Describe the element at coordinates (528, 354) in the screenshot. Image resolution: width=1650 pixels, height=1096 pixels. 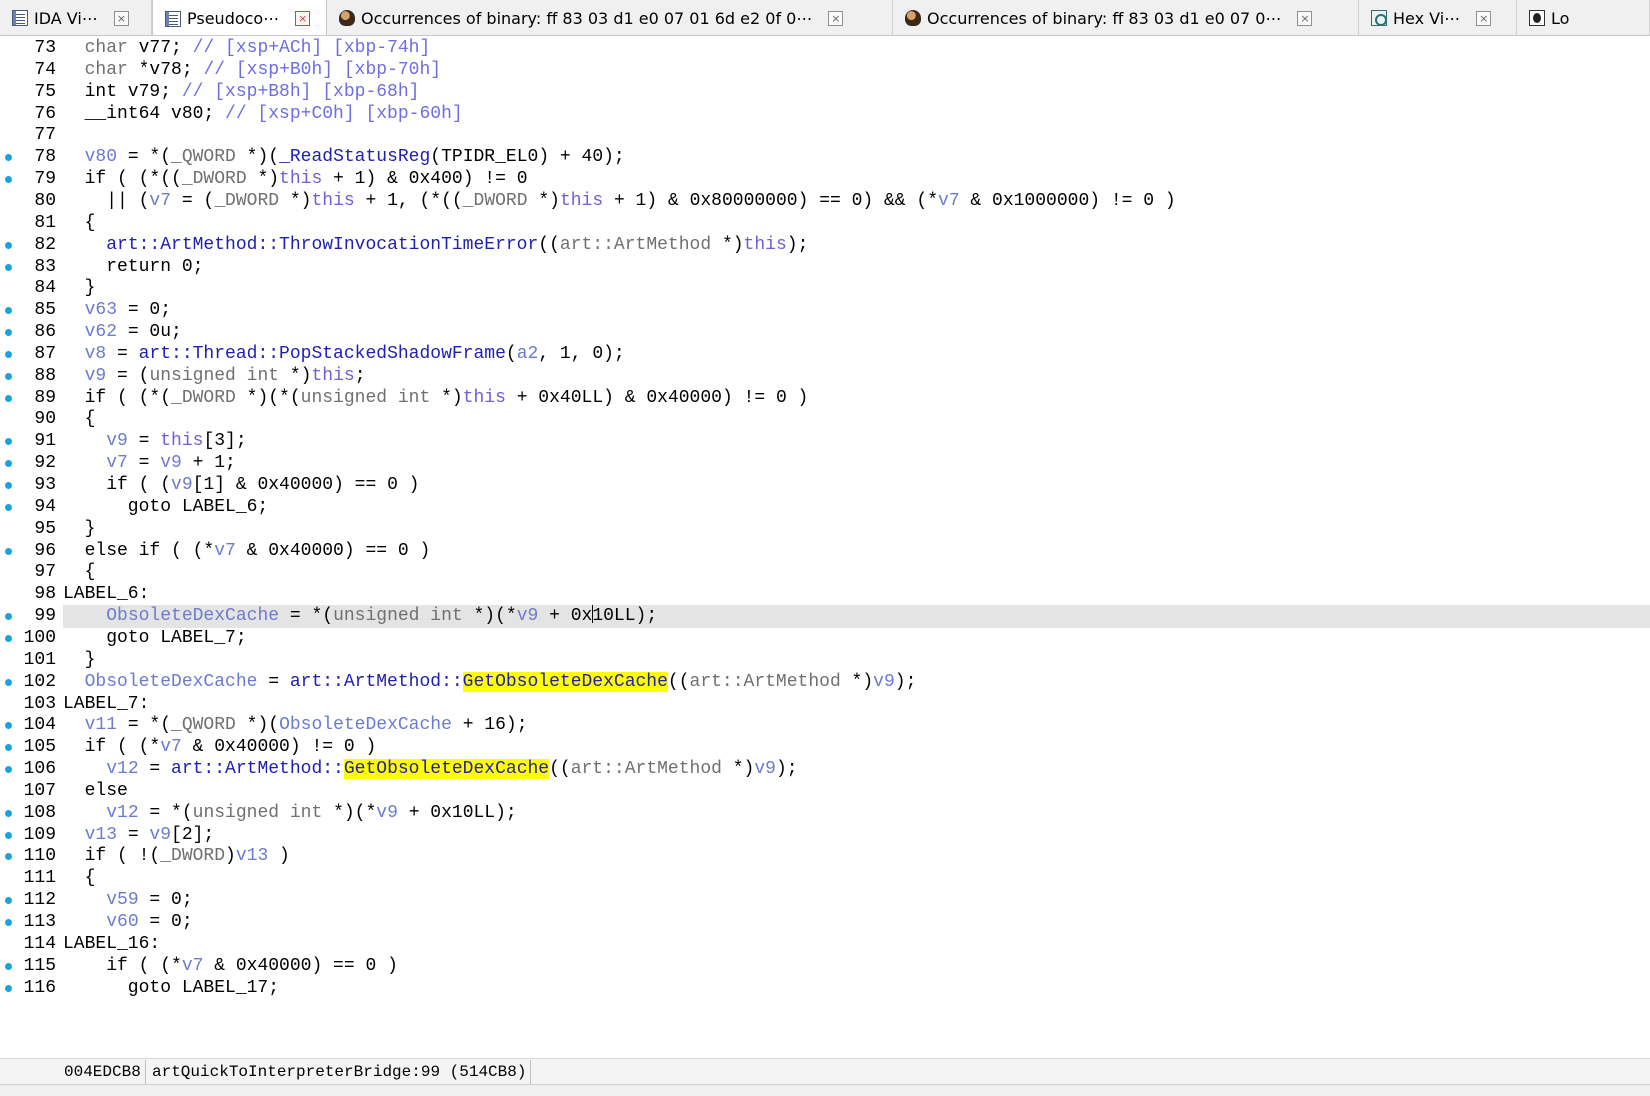
I see `token-var: a2` at that location.